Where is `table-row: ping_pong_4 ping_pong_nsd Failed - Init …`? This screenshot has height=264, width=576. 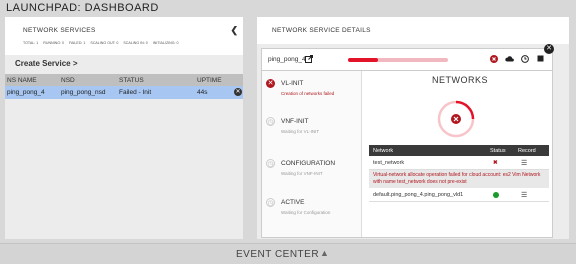 table-row: ping_pong_4 ping_pong_nsd Failed - Init … is located at coordinates (124, 92).